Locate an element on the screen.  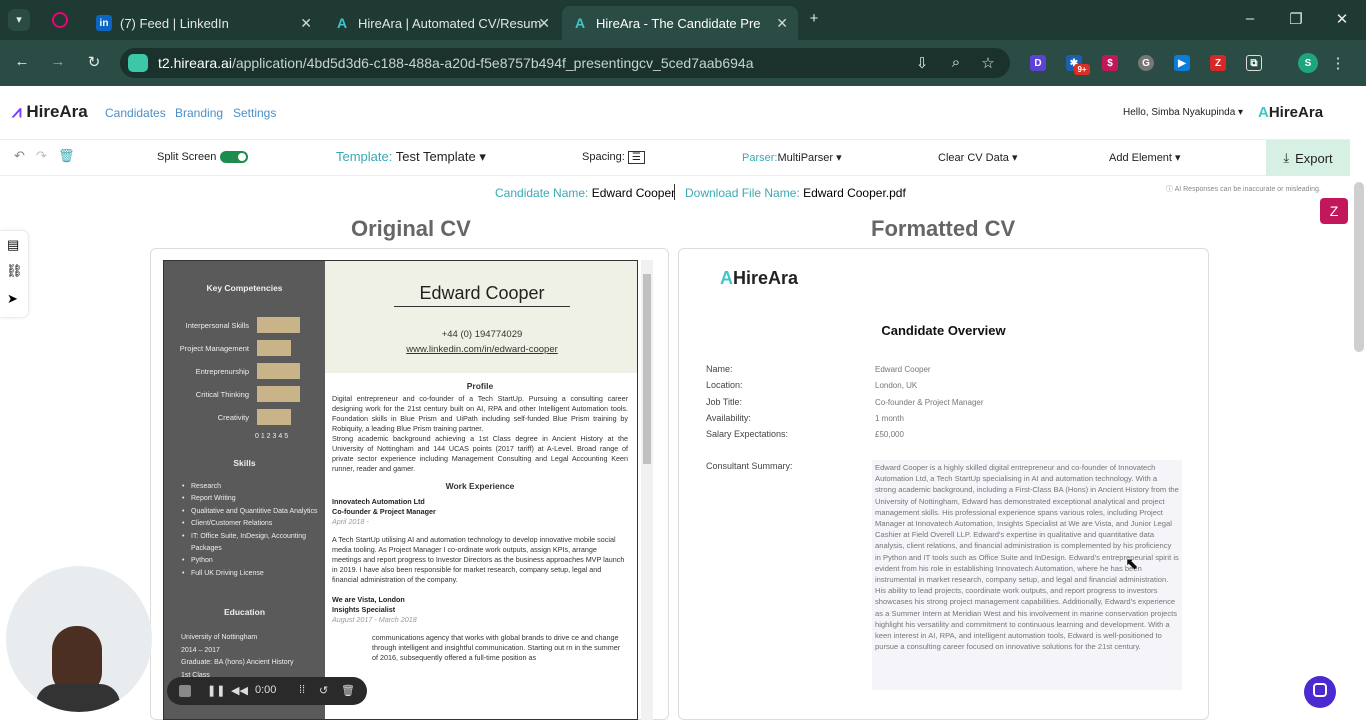
field-value: Edward Cooper is located at coordinates (903, 369).